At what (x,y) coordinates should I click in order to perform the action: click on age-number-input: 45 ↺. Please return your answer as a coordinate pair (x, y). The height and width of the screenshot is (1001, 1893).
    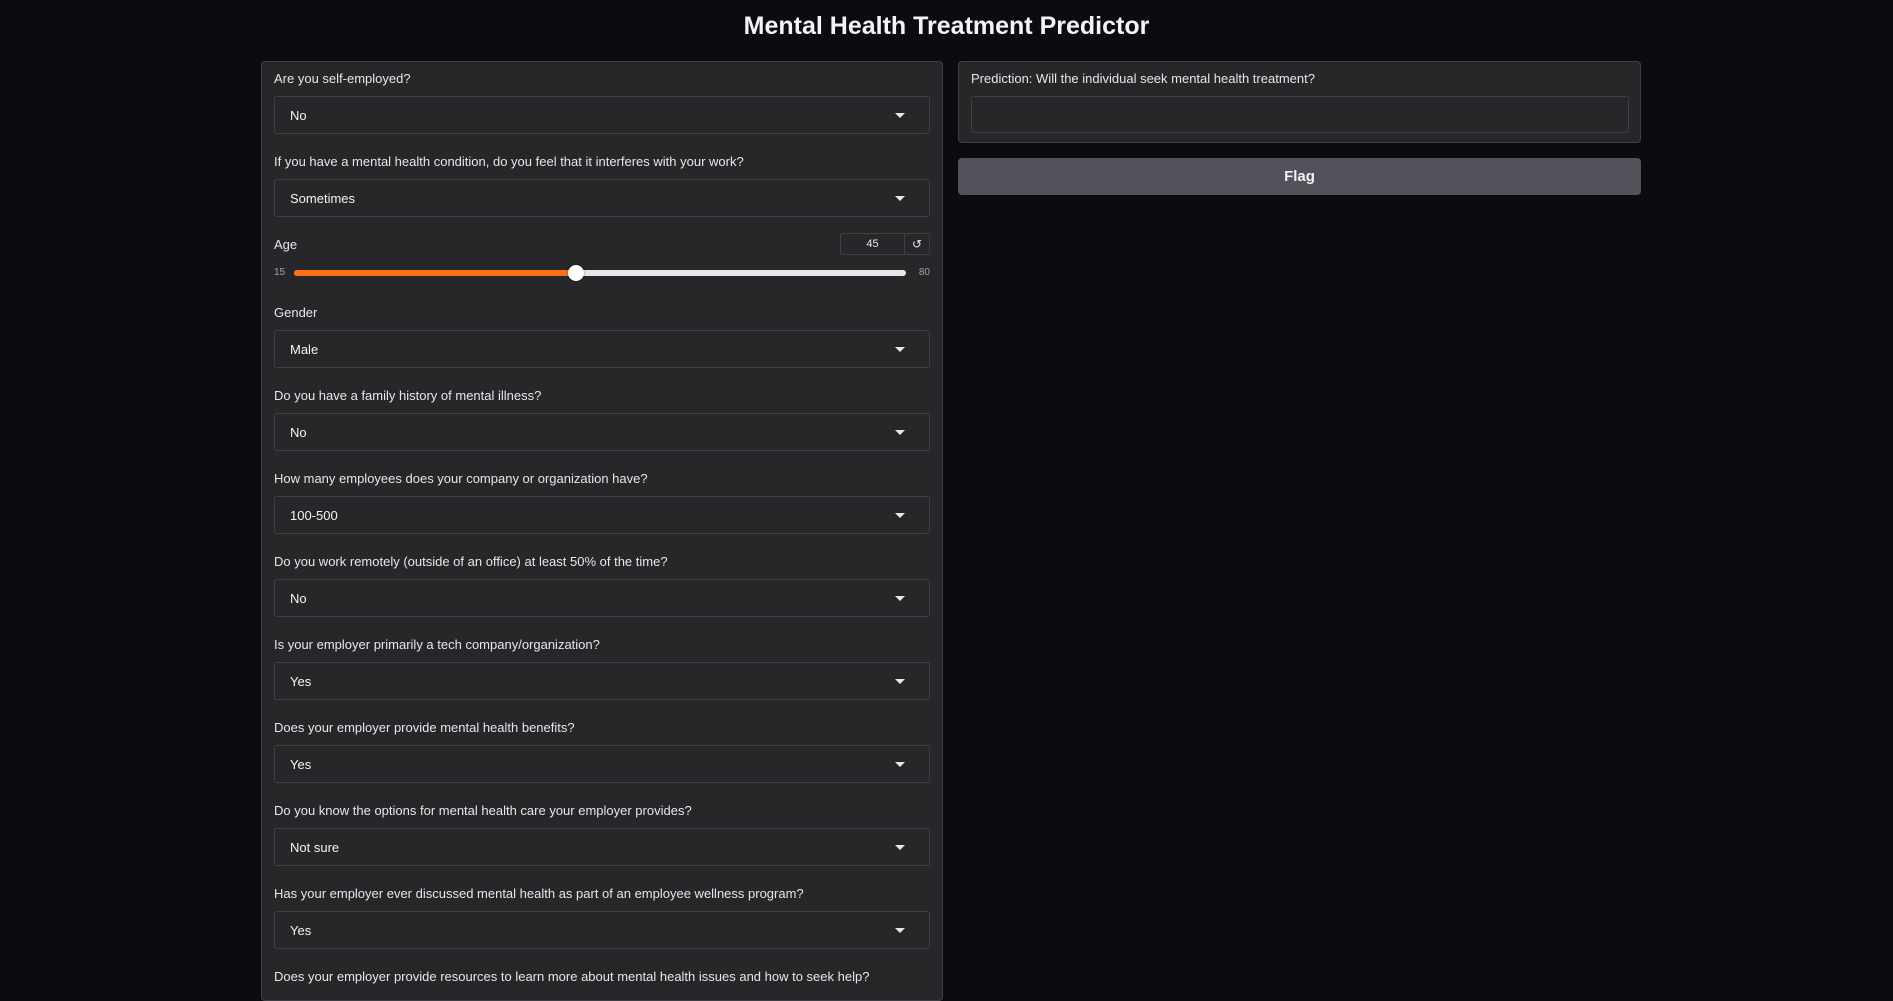
    Looking at the image, I should click on (885, 244).